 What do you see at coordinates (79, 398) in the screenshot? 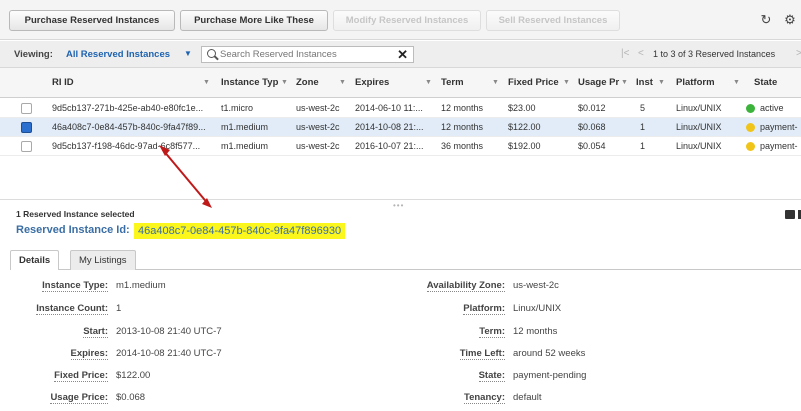
I see `detail-label-usage-price: Usage Price:` at bounding box center [79, 398].